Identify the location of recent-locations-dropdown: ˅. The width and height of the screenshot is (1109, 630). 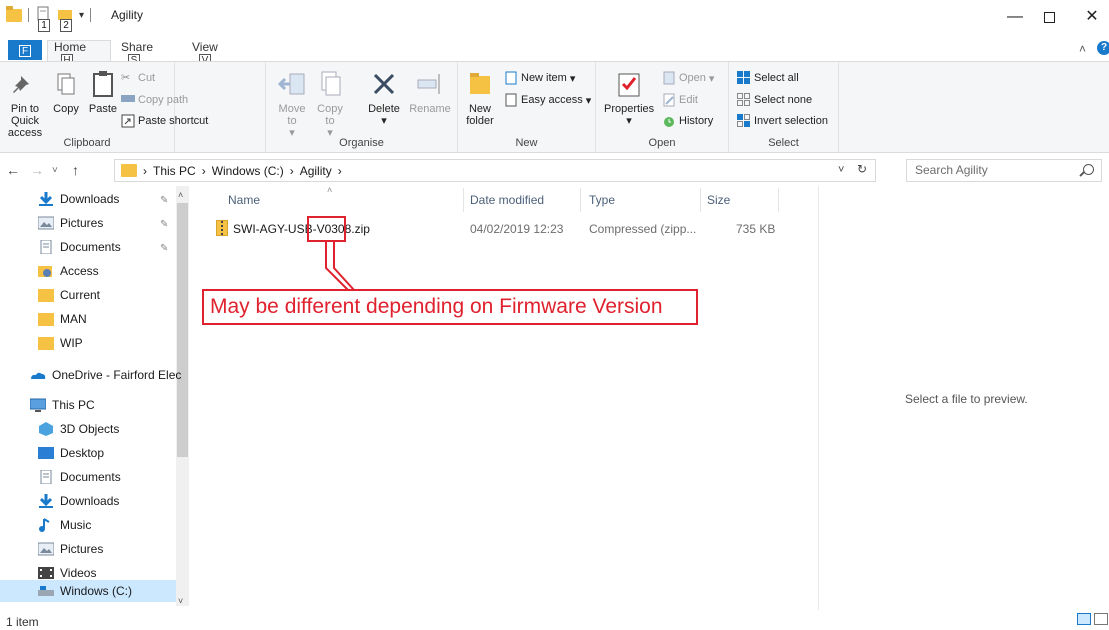
(55, 170).